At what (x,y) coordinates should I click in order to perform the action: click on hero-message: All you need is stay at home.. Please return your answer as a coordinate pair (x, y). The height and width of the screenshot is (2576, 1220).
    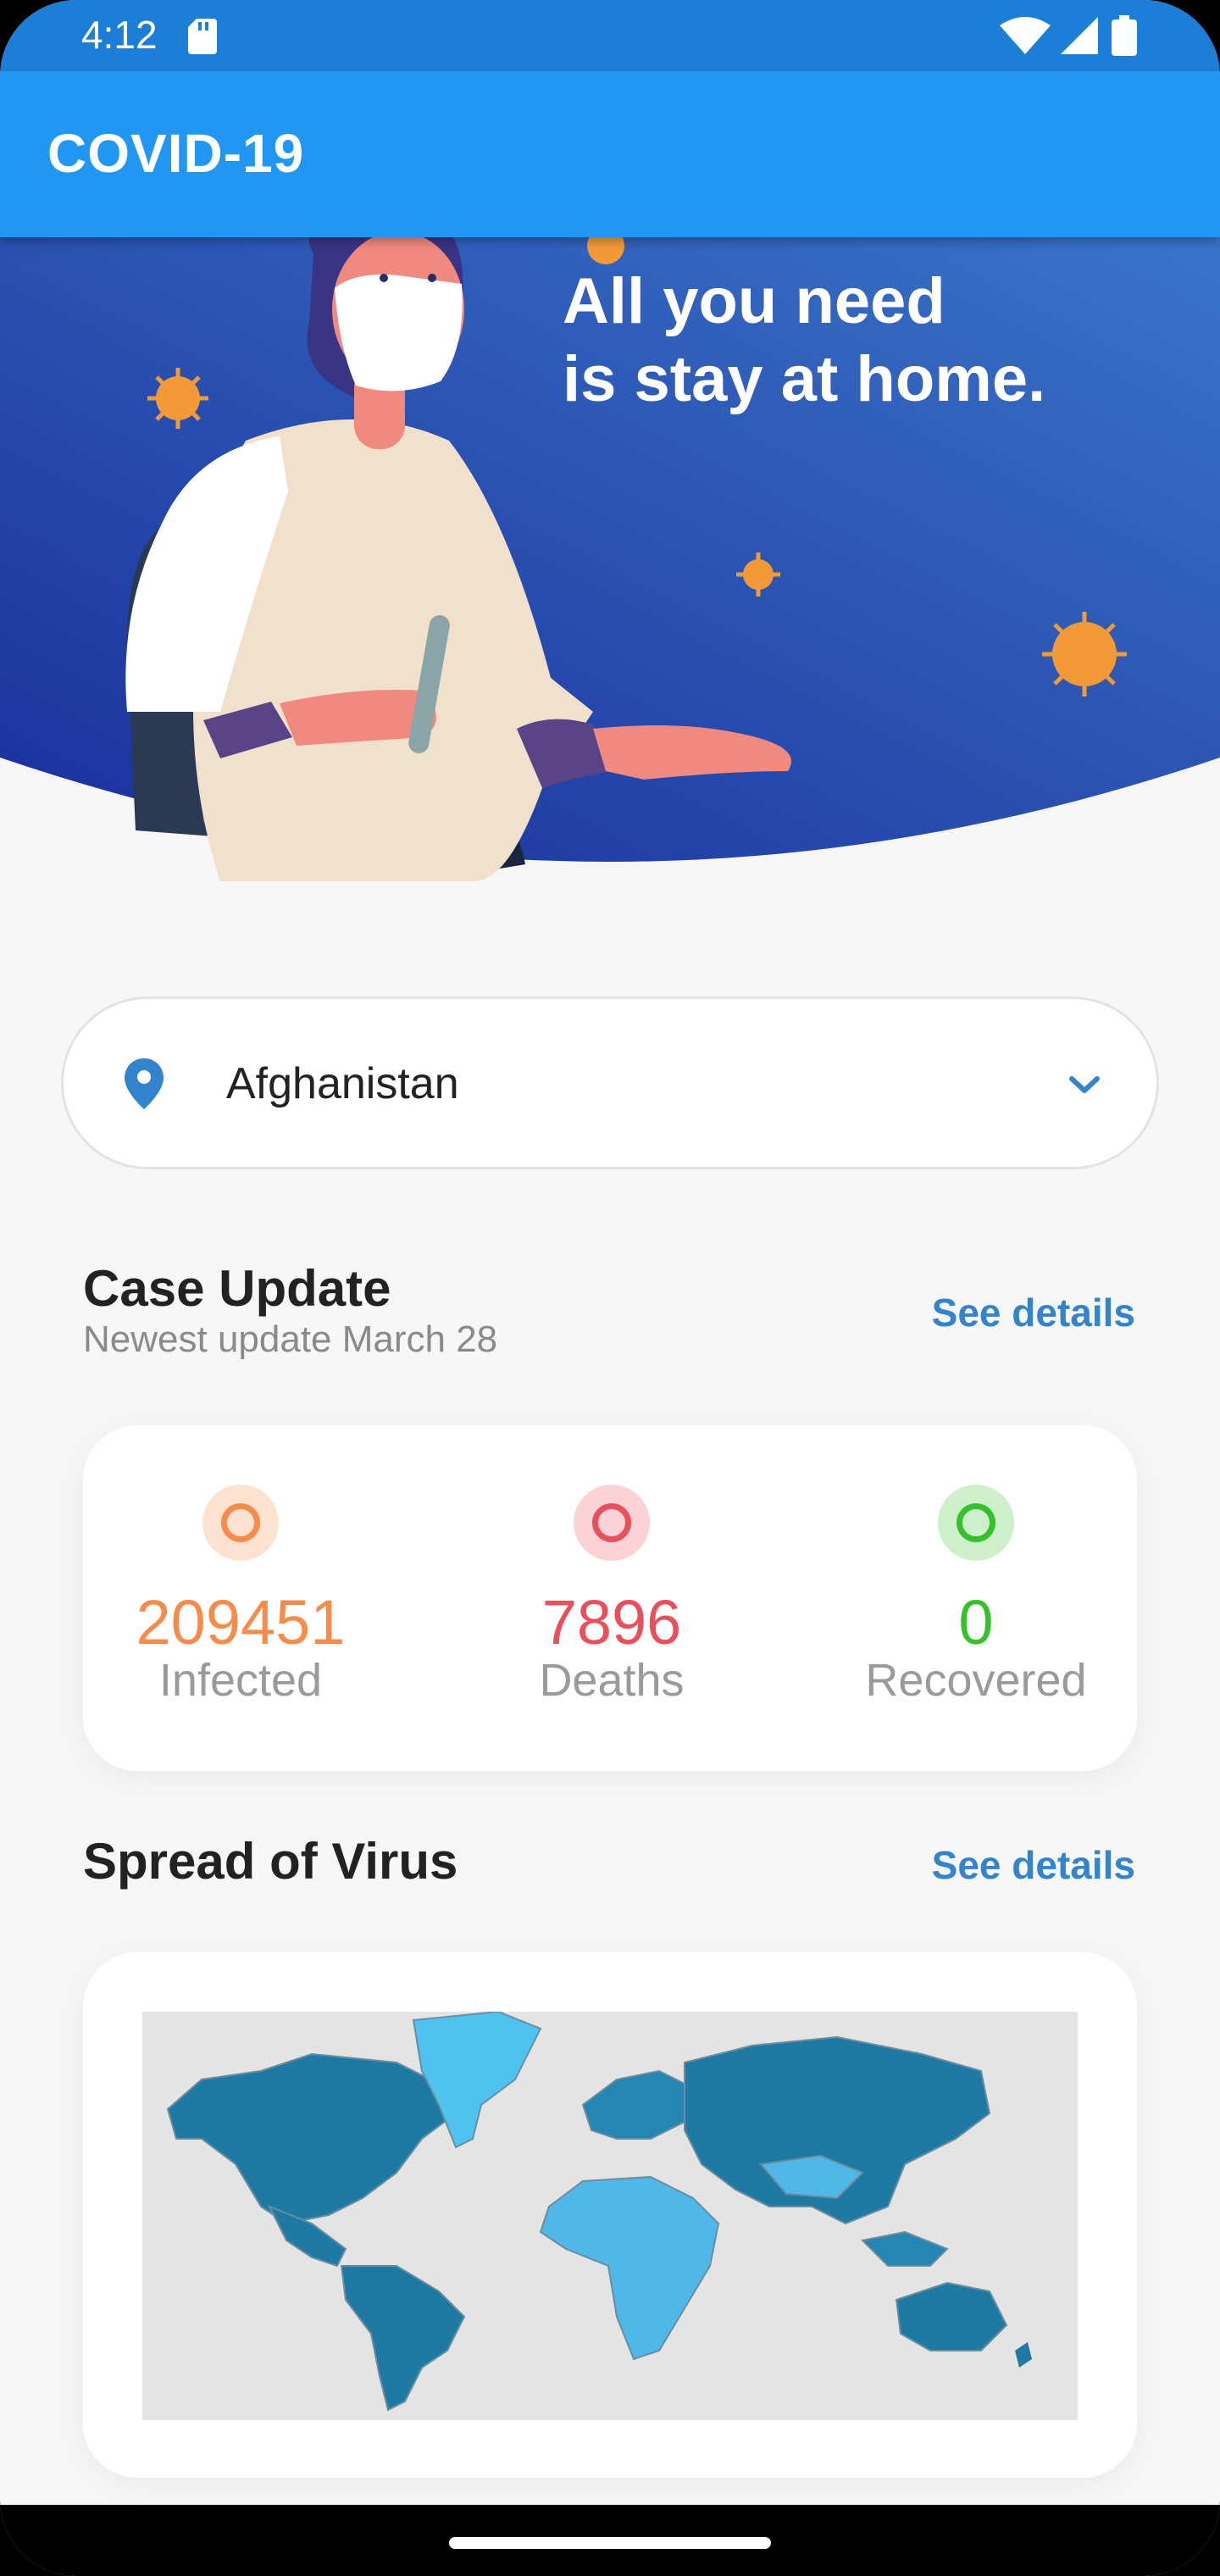
    Looking at the image, I should click on (834, 341).